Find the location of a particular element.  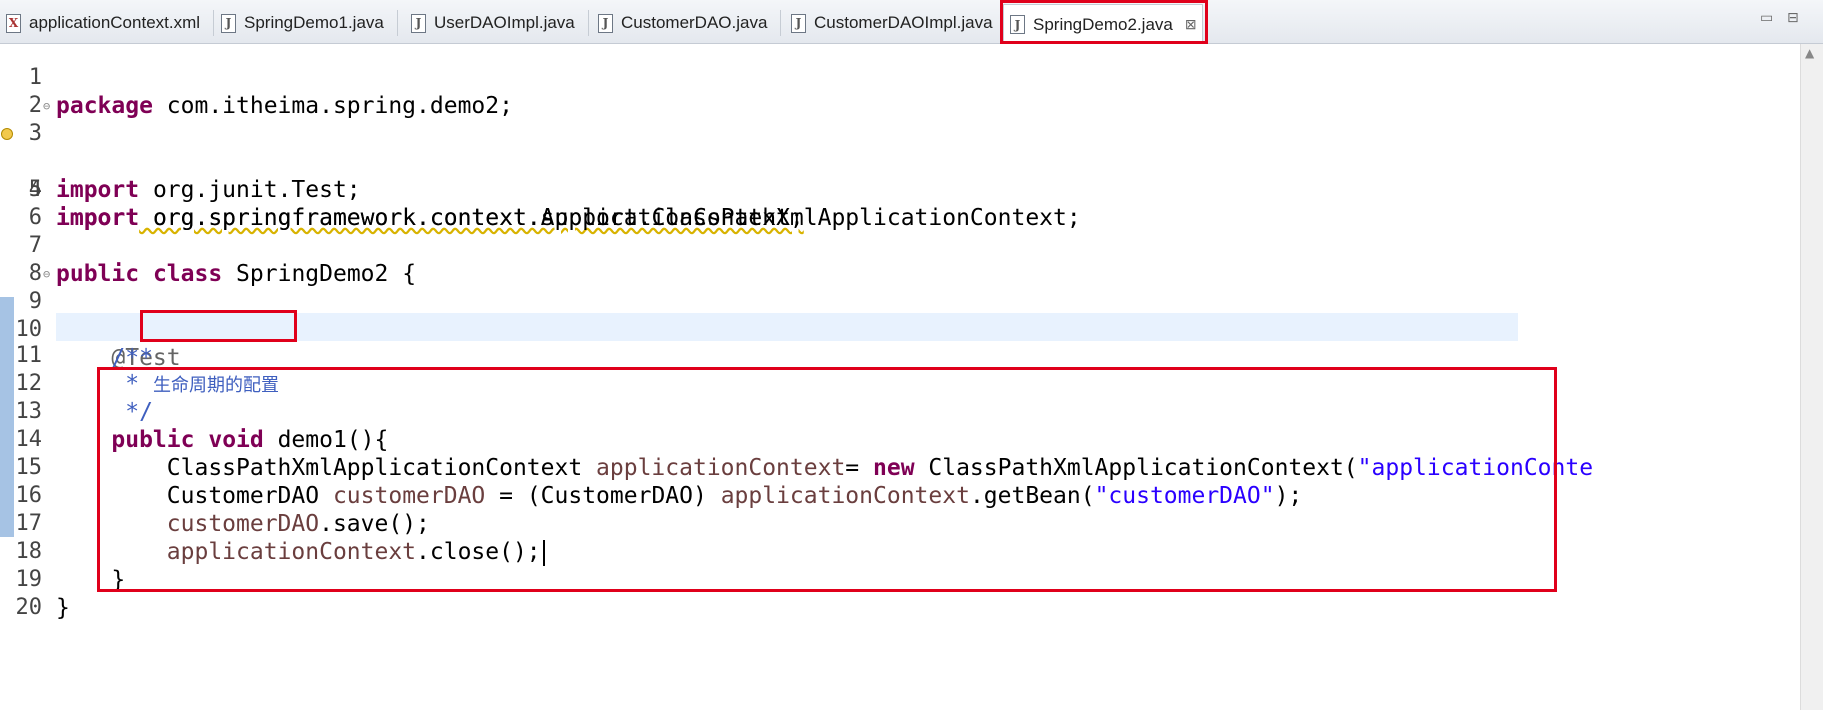

tab-springdemo1-java: J SpringDemo1.java is located at coordinates (306, 23).